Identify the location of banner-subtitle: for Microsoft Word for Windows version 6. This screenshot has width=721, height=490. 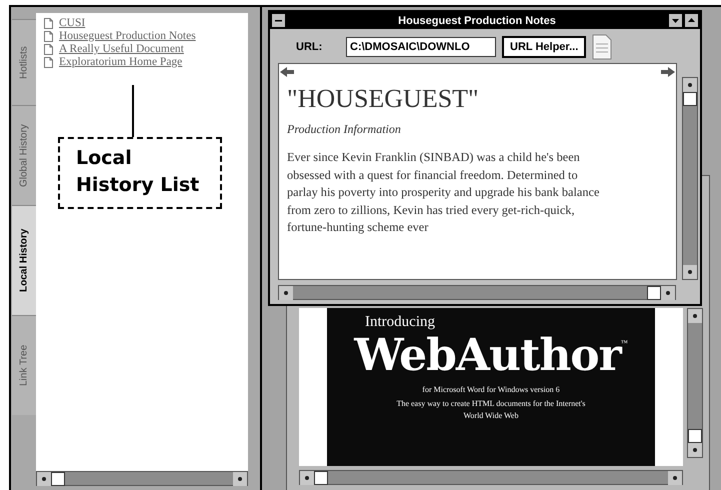
(491, 389).